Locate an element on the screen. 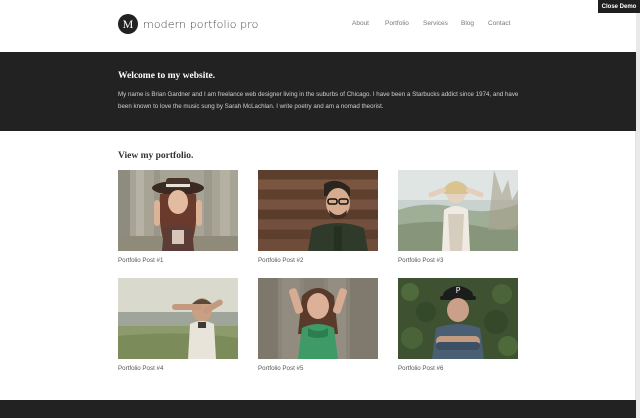 The width and height of the screenshot is (640, 418). man-at-lake-photo is located at coordinates (178, 318).